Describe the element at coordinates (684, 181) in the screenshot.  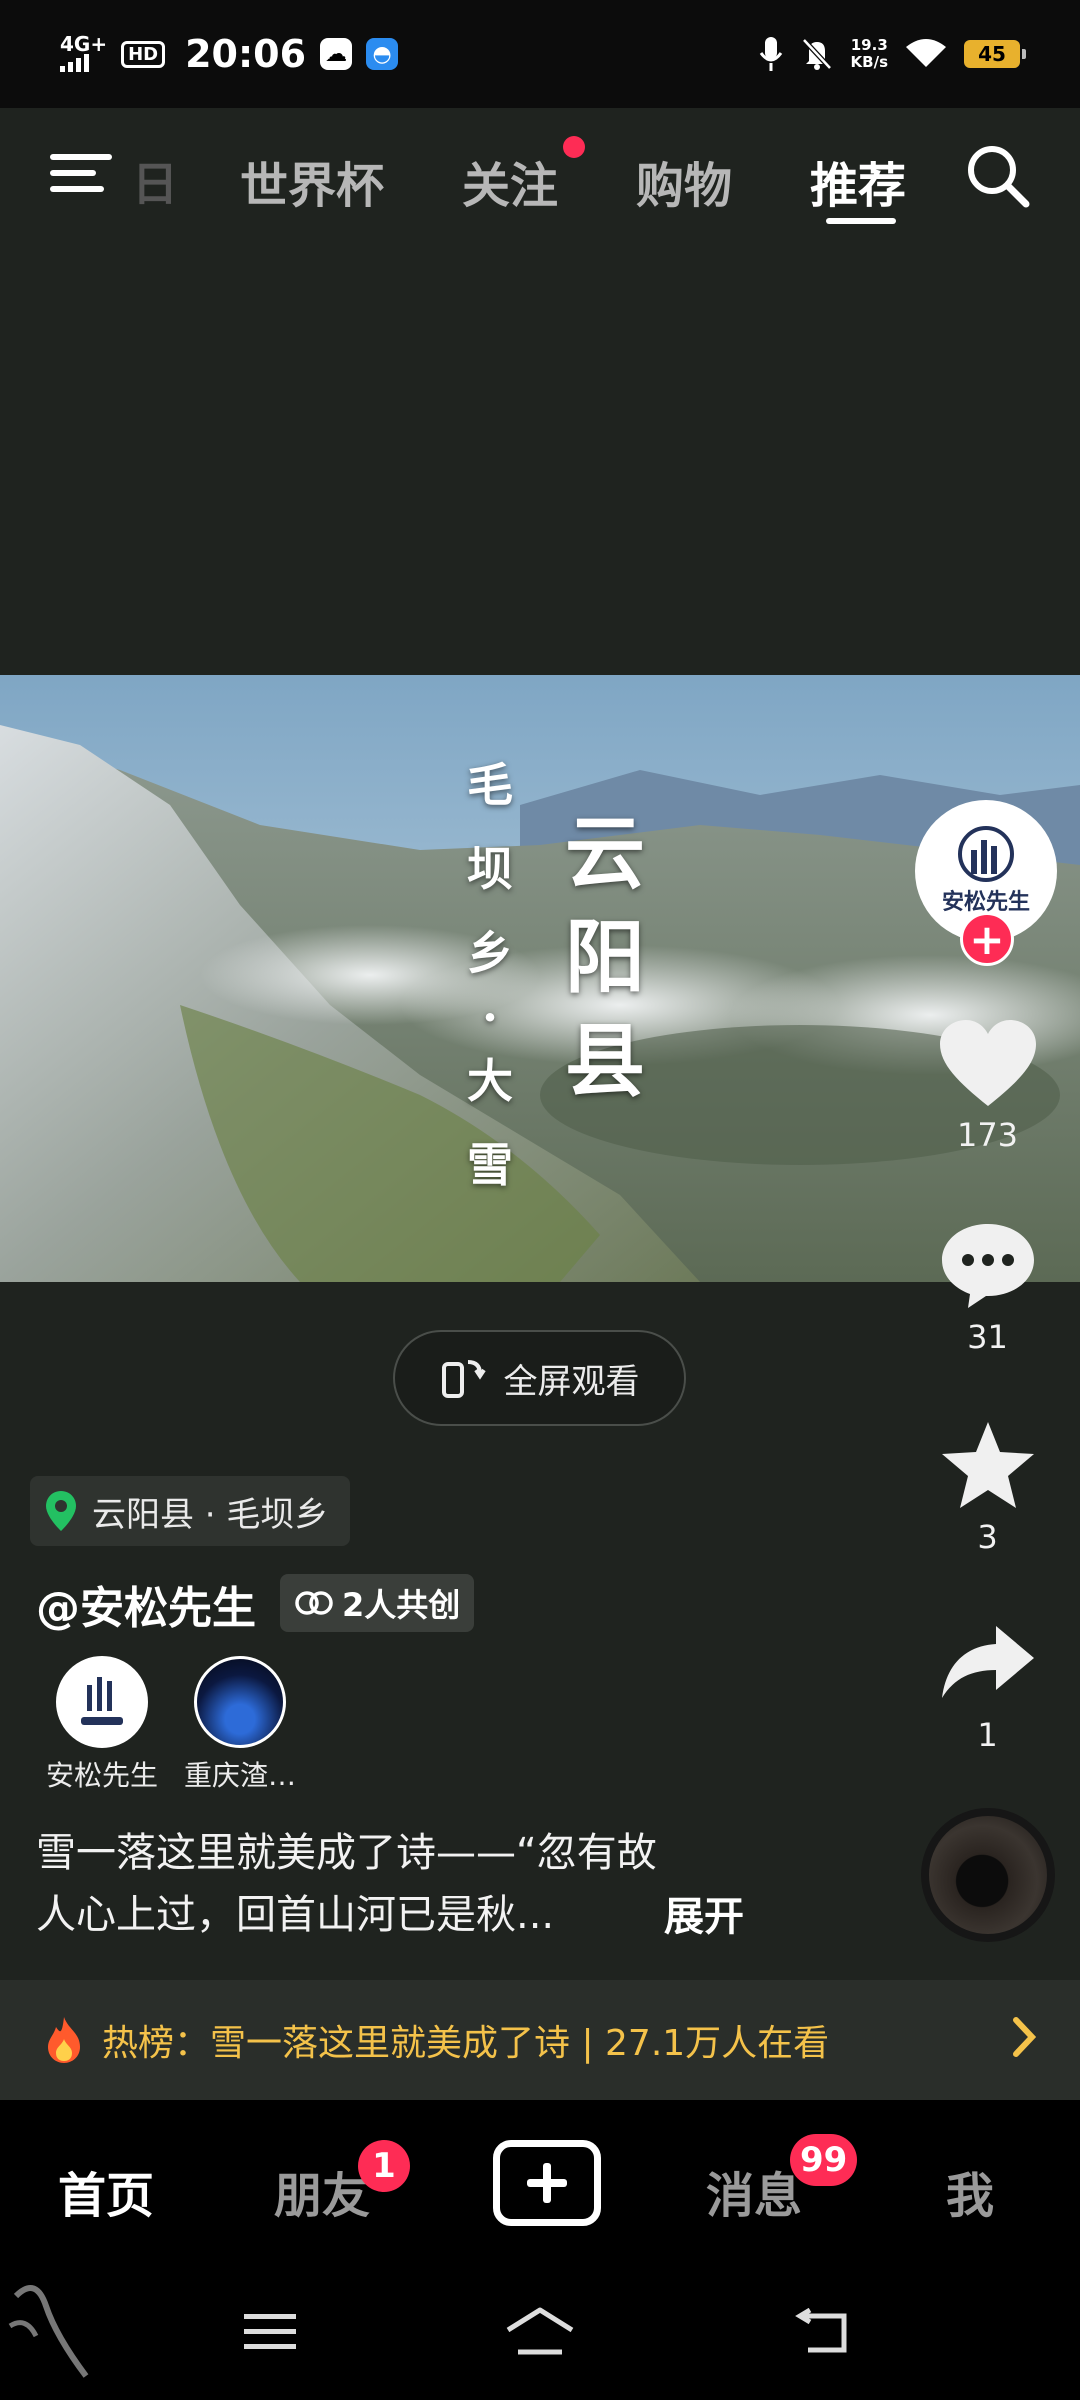
I see `tab-shopping: 购物` at that location.